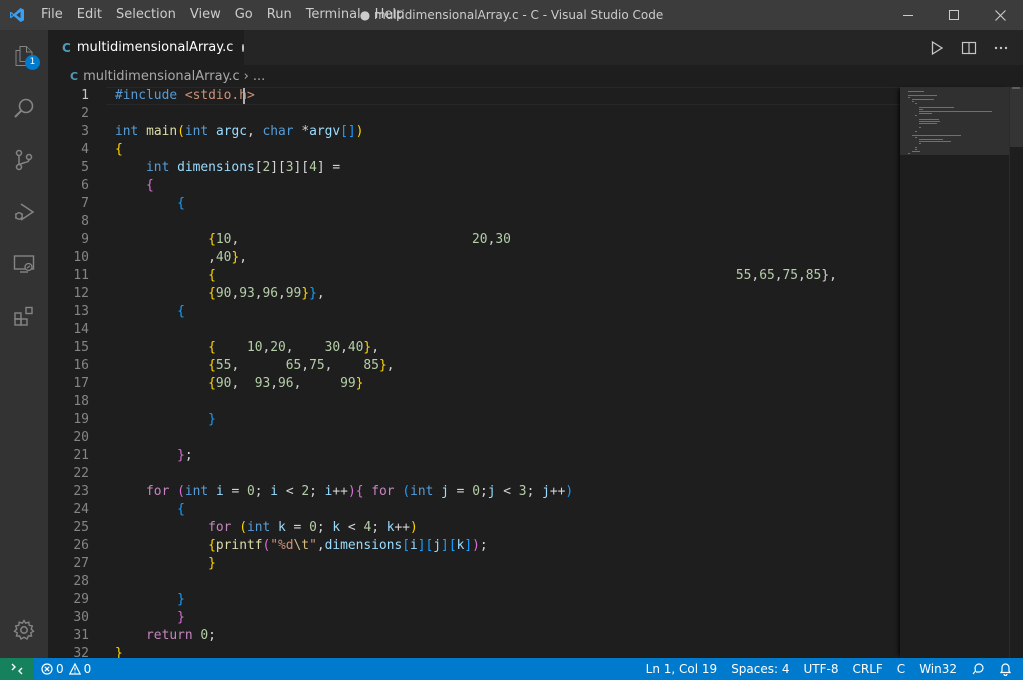 The width and height of the screenshot is (1023, 680). I want to click on feedback-button, so click(978, 669).